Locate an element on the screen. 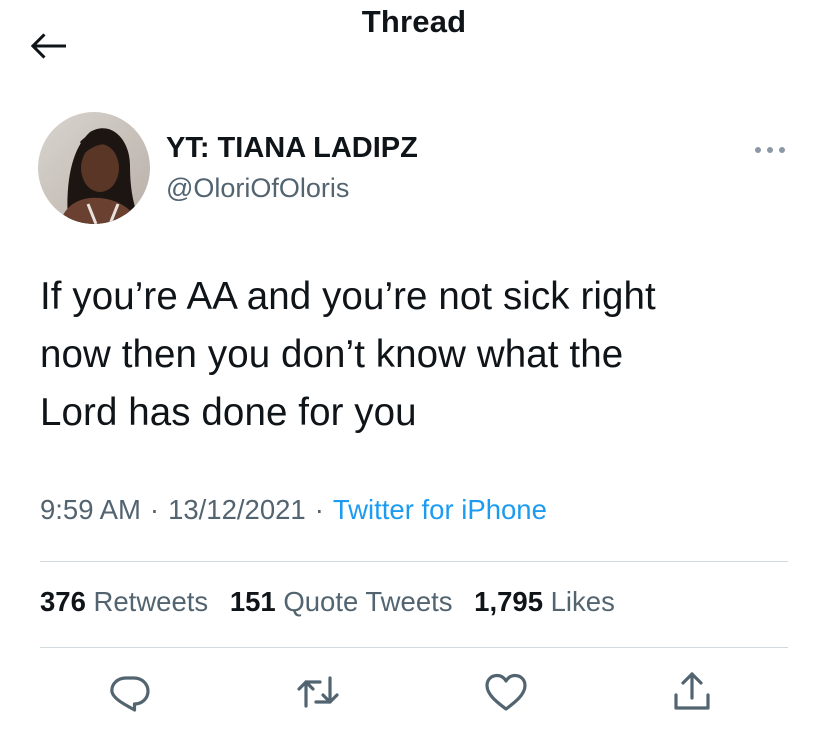  tweet-text-line: If you’re AA and you’re not sick right is located at coordinates (348, 296).